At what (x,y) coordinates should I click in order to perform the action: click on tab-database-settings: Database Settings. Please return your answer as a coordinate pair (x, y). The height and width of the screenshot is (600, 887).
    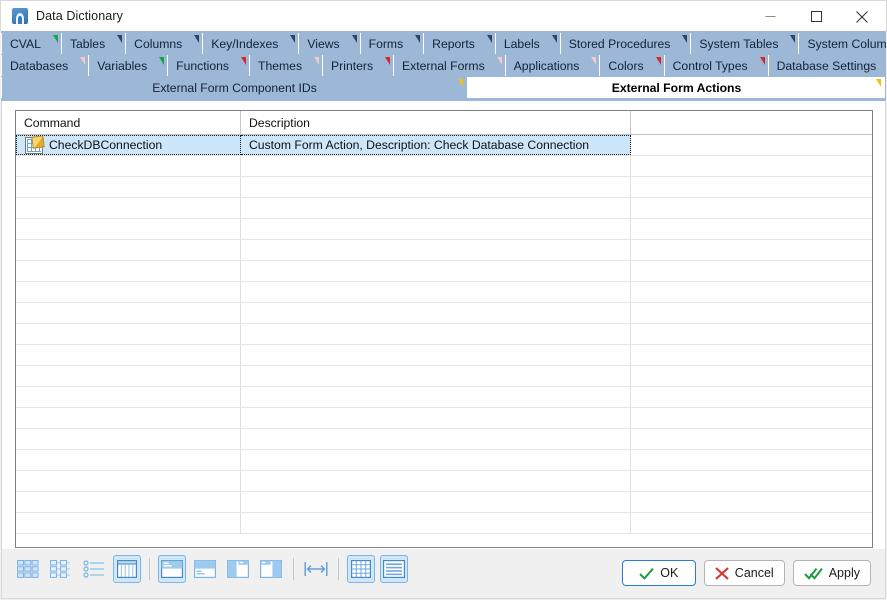
    Looking at the image, I should click on (826, 65).